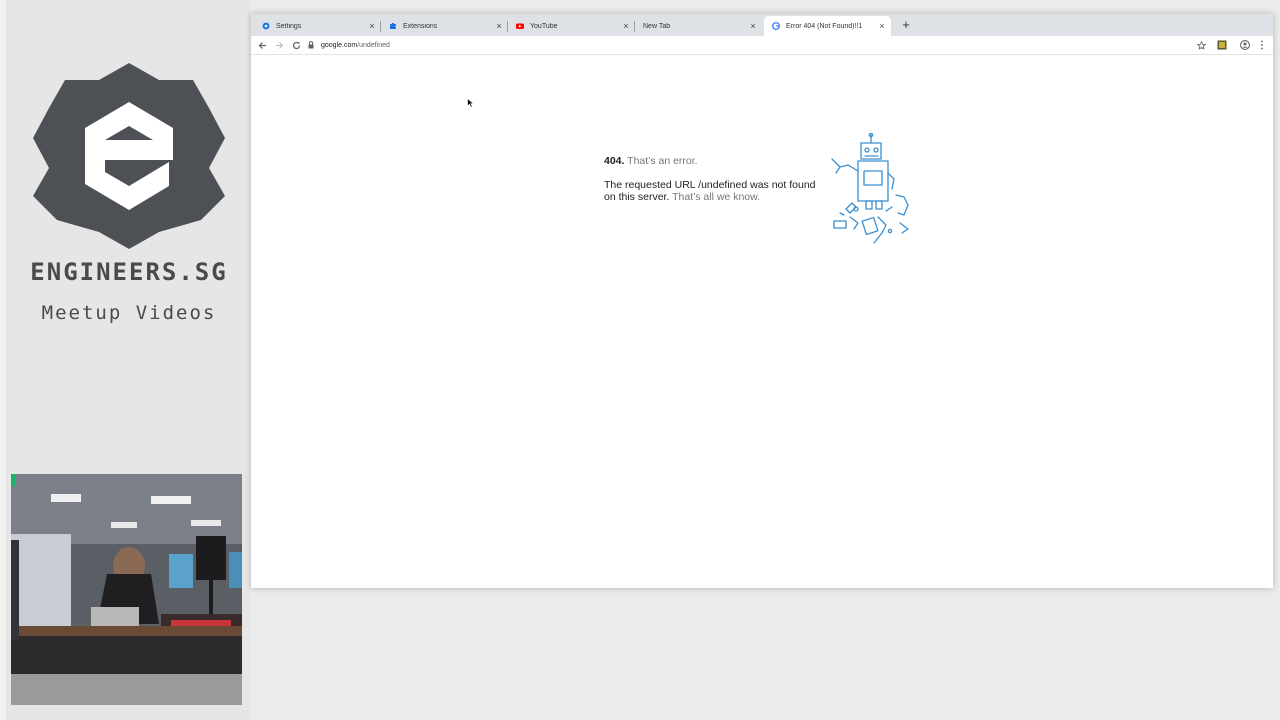 The image size is (1280, 720). Describe the element at coordinates (373, 45) in the screenshot. I see `url-path: /undefined` at that location.